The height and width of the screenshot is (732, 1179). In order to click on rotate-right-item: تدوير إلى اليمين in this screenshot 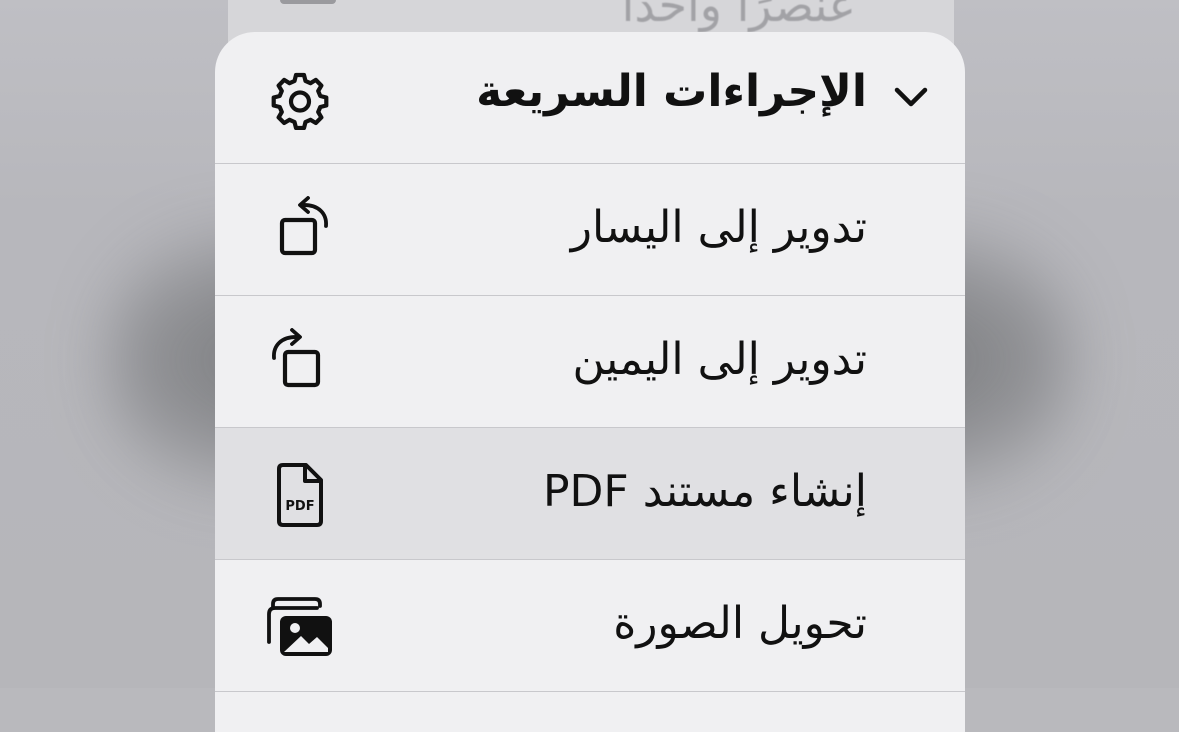, I will do `click(590, 362)`.